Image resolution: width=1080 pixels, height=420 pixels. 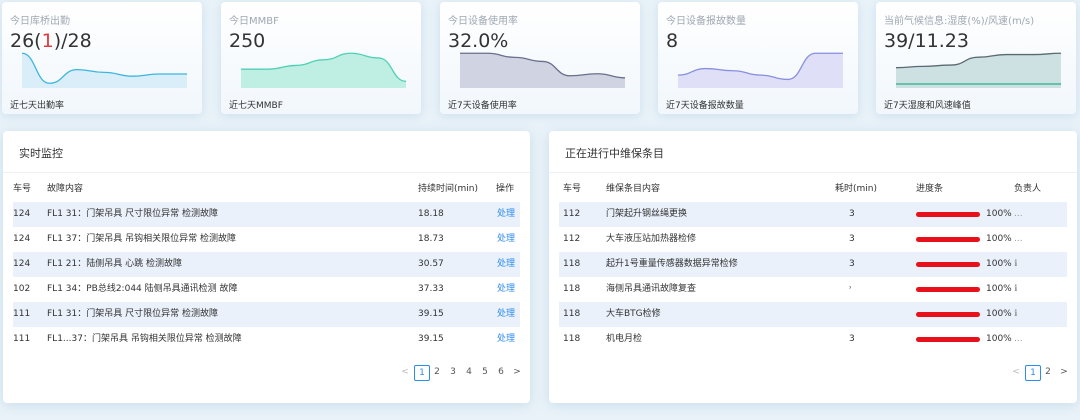 What do you see at coordinates (40, 21) in the screenshot?
I see `kpi-title: 今日库桥出勤` at bounding box center [40, 21].